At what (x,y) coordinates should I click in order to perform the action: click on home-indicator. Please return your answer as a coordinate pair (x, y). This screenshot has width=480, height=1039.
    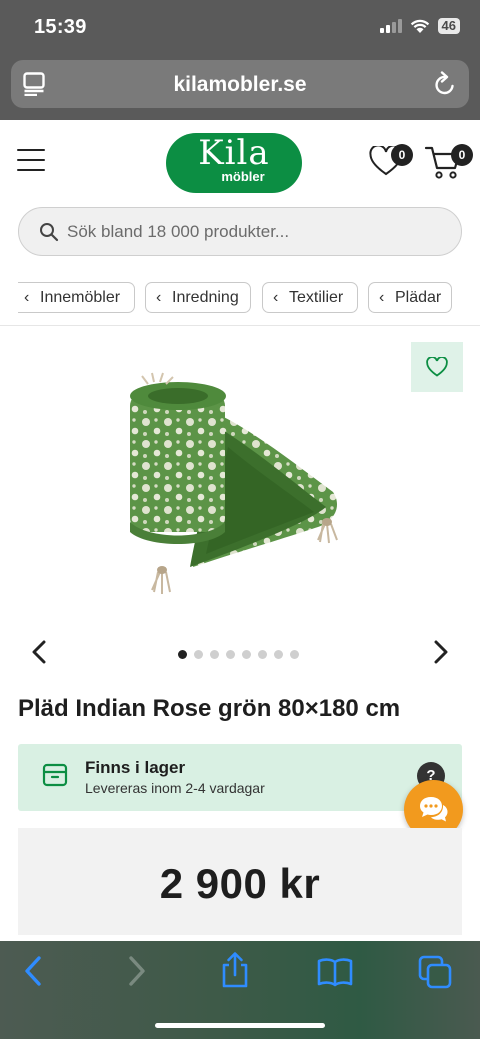
    Looking at the image, I should click on (240, 1025).